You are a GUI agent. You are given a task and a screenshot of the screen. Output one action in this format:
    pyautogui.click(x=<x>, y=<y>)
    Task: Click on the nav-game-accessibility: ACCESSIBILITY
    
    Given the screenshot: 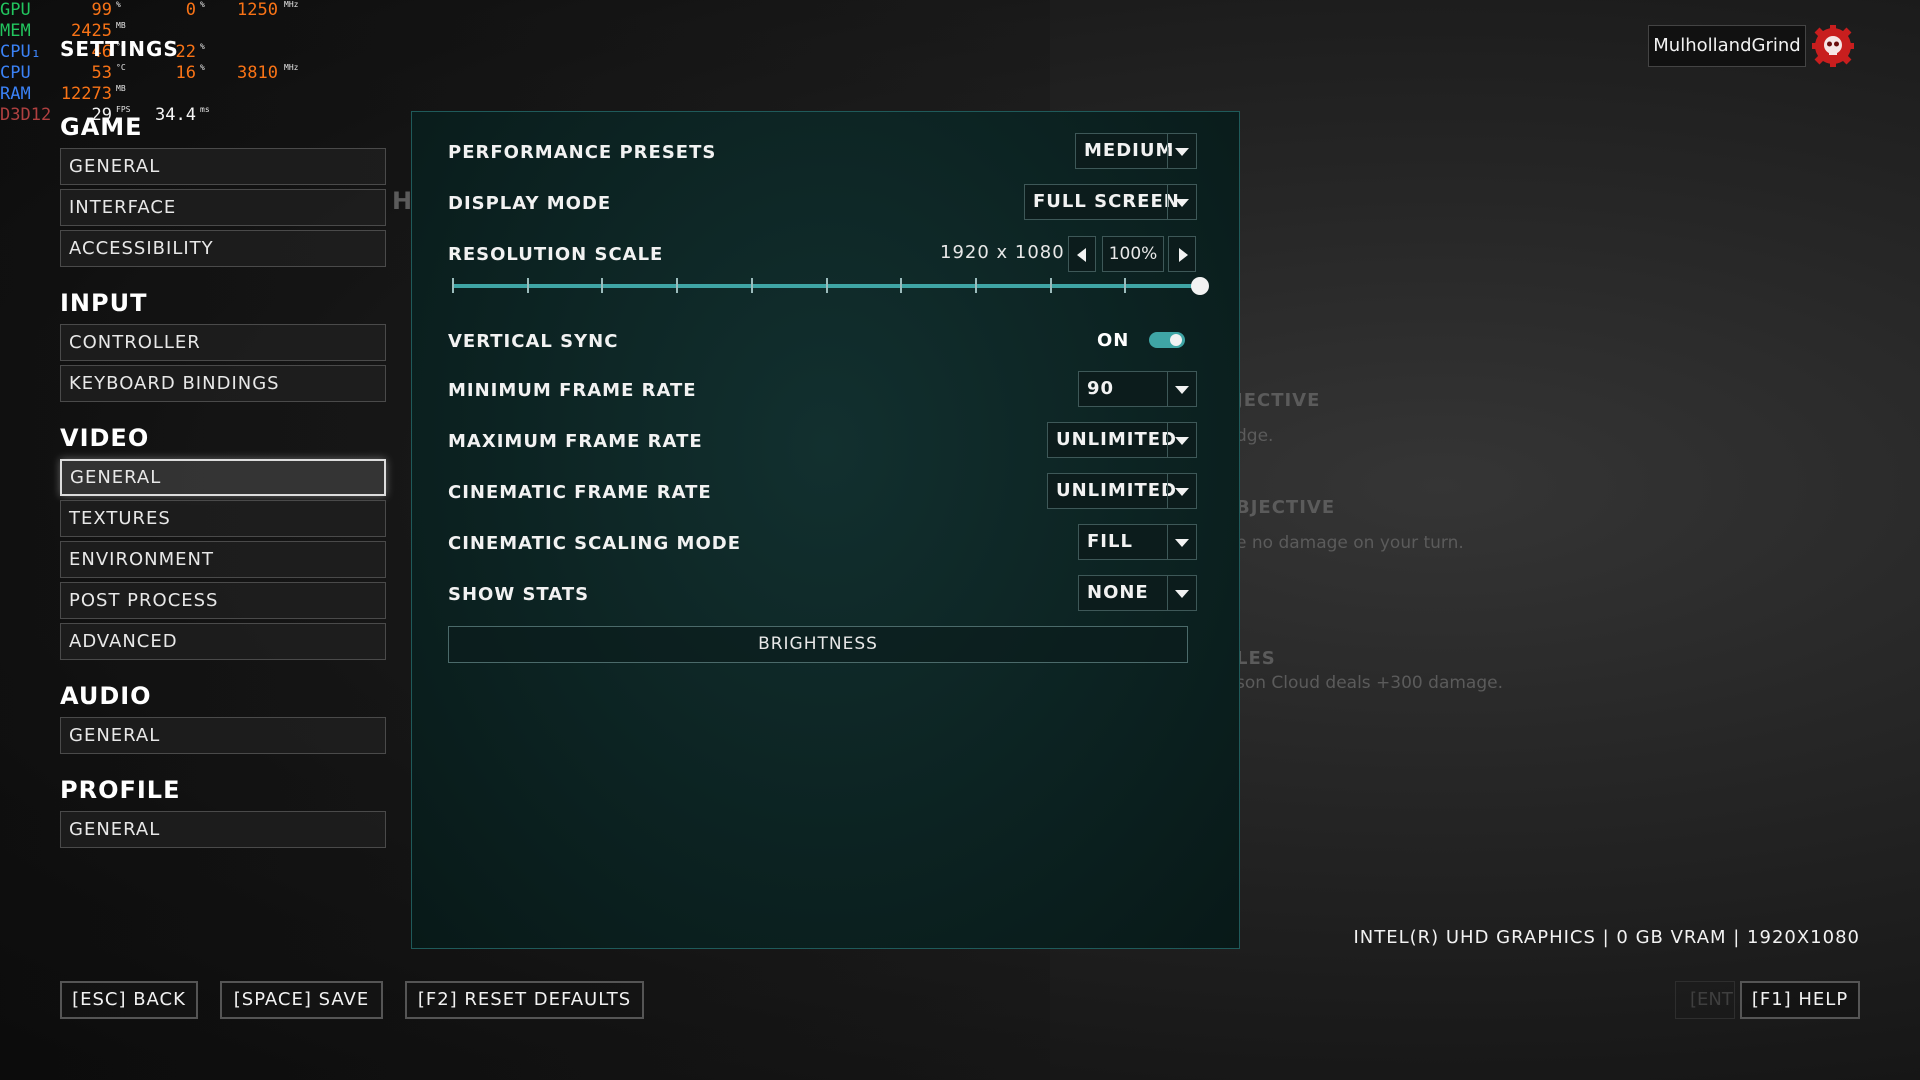 What is the action you would take?
    pyautogui.click(x=223, y=248)
    